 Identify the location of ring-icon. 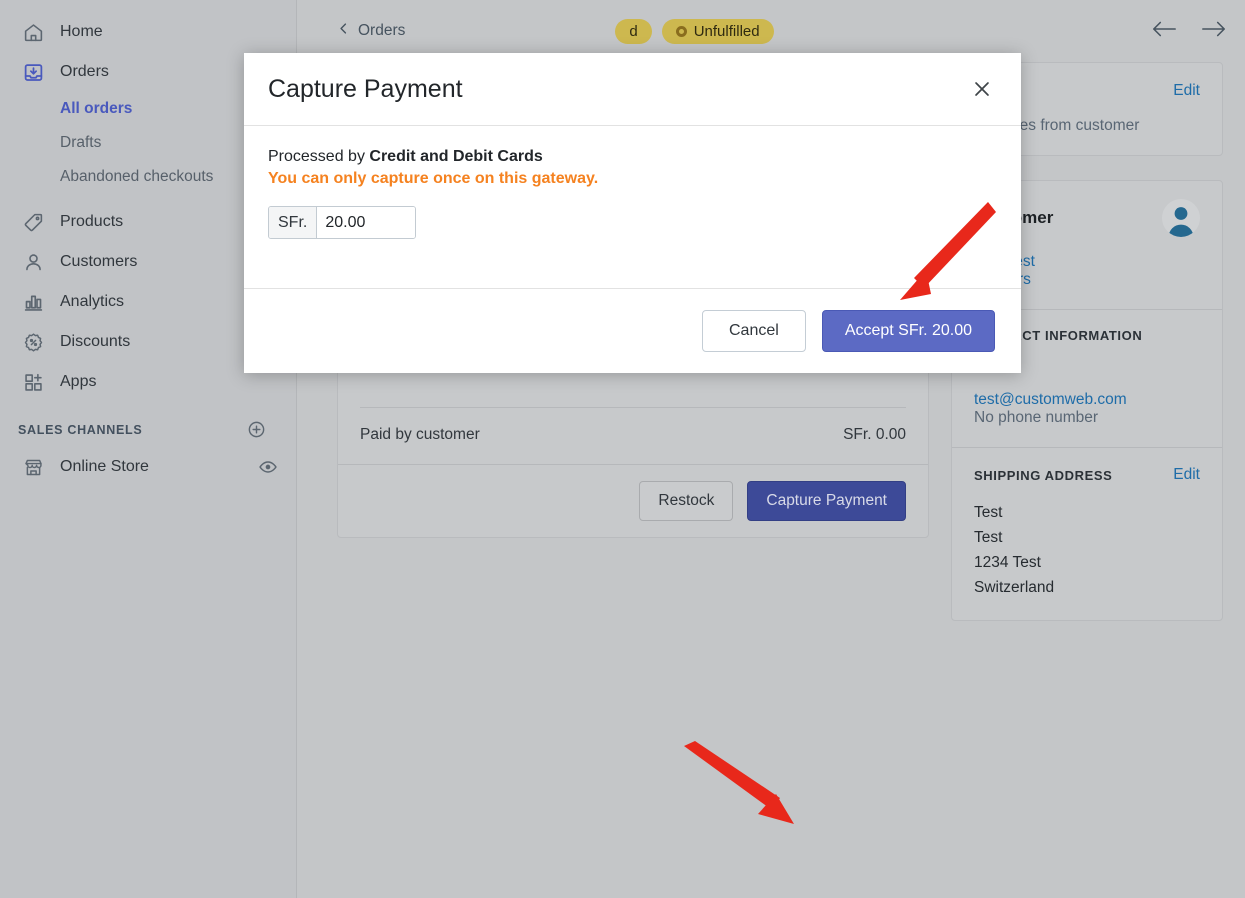
(681, 31).